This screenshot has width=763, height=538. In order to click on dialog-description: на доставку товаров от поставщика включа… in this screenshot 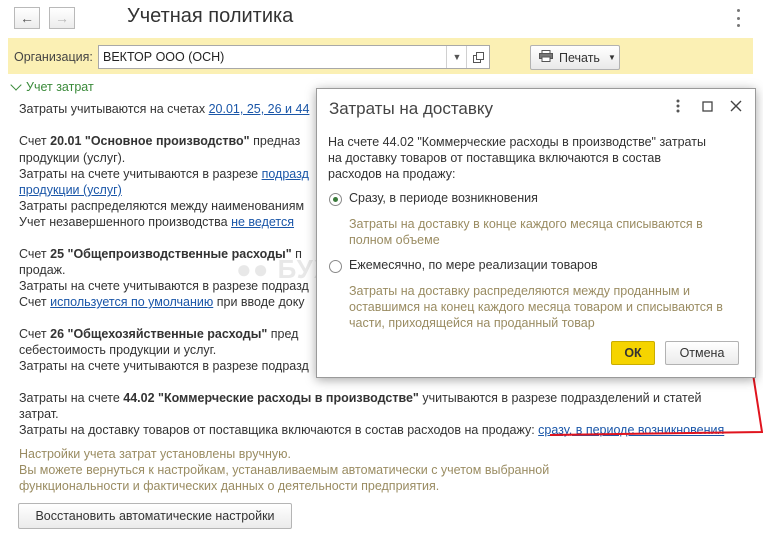, I will do `click(494, 158)`.